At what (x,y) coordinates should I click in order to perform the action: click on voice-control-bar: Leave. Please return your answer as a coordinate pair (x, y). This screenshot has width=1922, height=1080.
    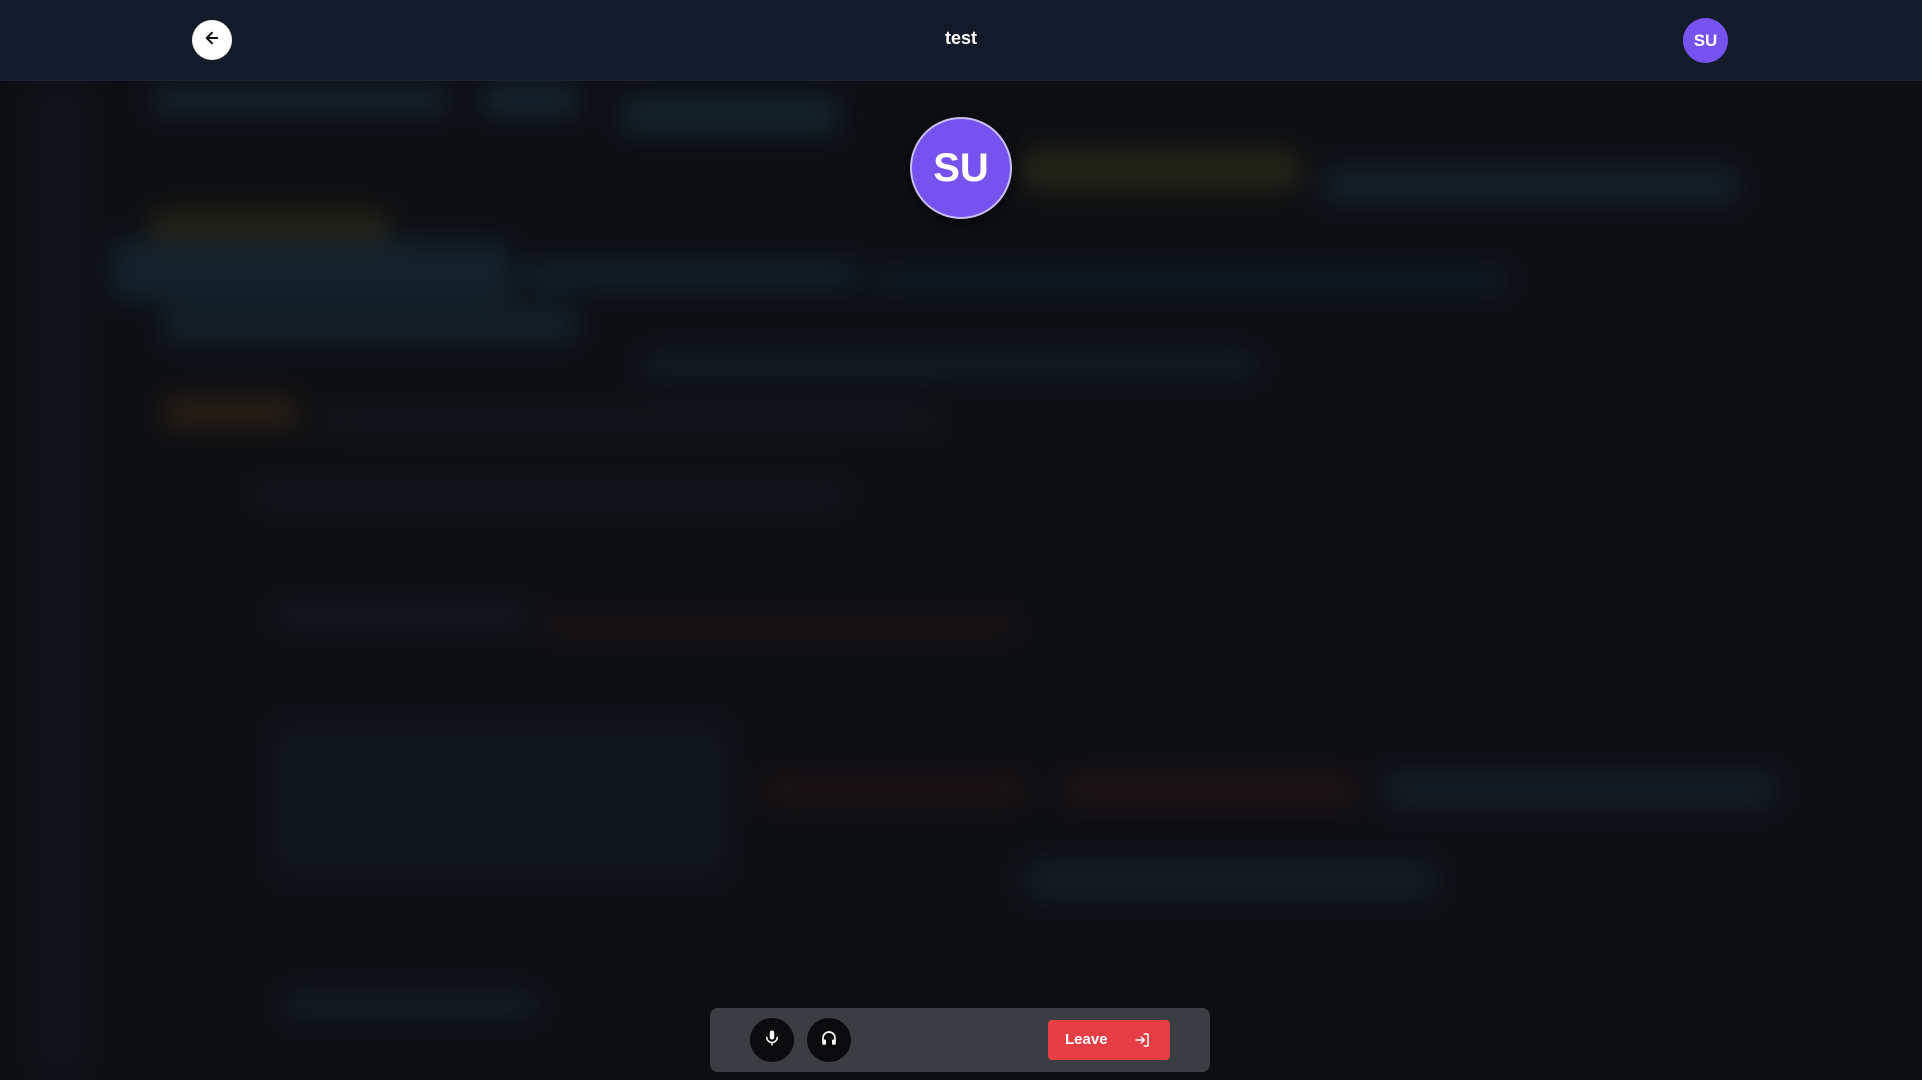
    Looking at the image, I should click on (960, 1040).